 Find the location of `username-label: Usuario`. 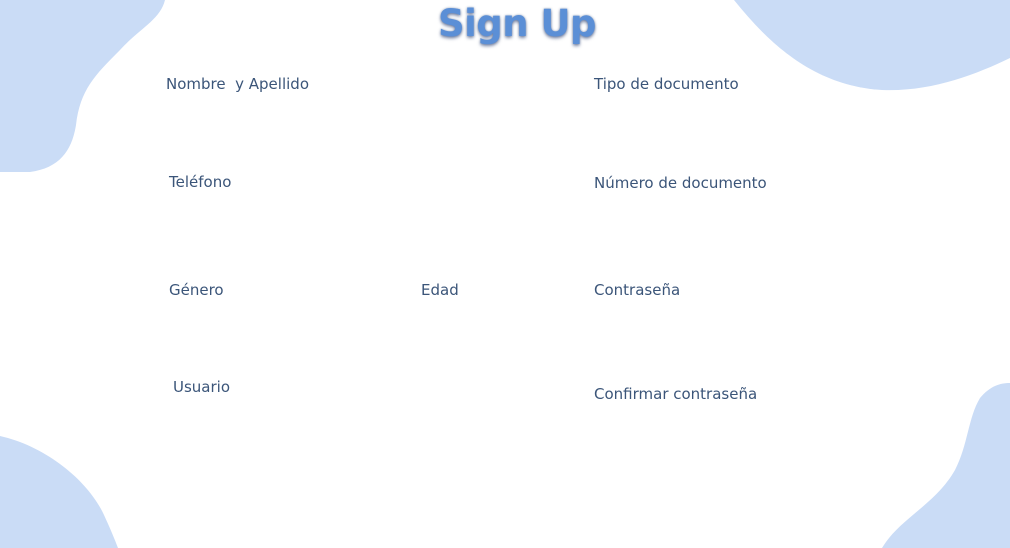

username-label: Usuario is located at coordinates (202, 387).